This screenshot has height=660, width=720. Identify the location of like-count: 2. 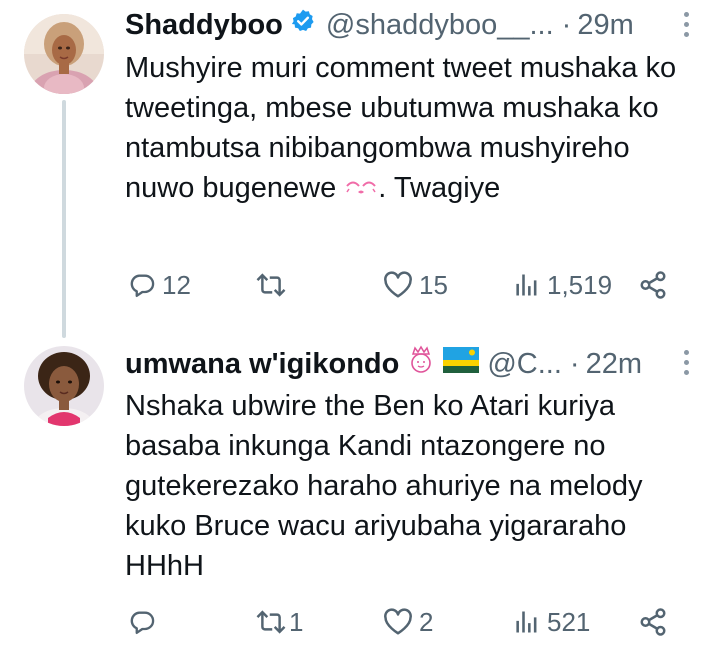
(426, 621).